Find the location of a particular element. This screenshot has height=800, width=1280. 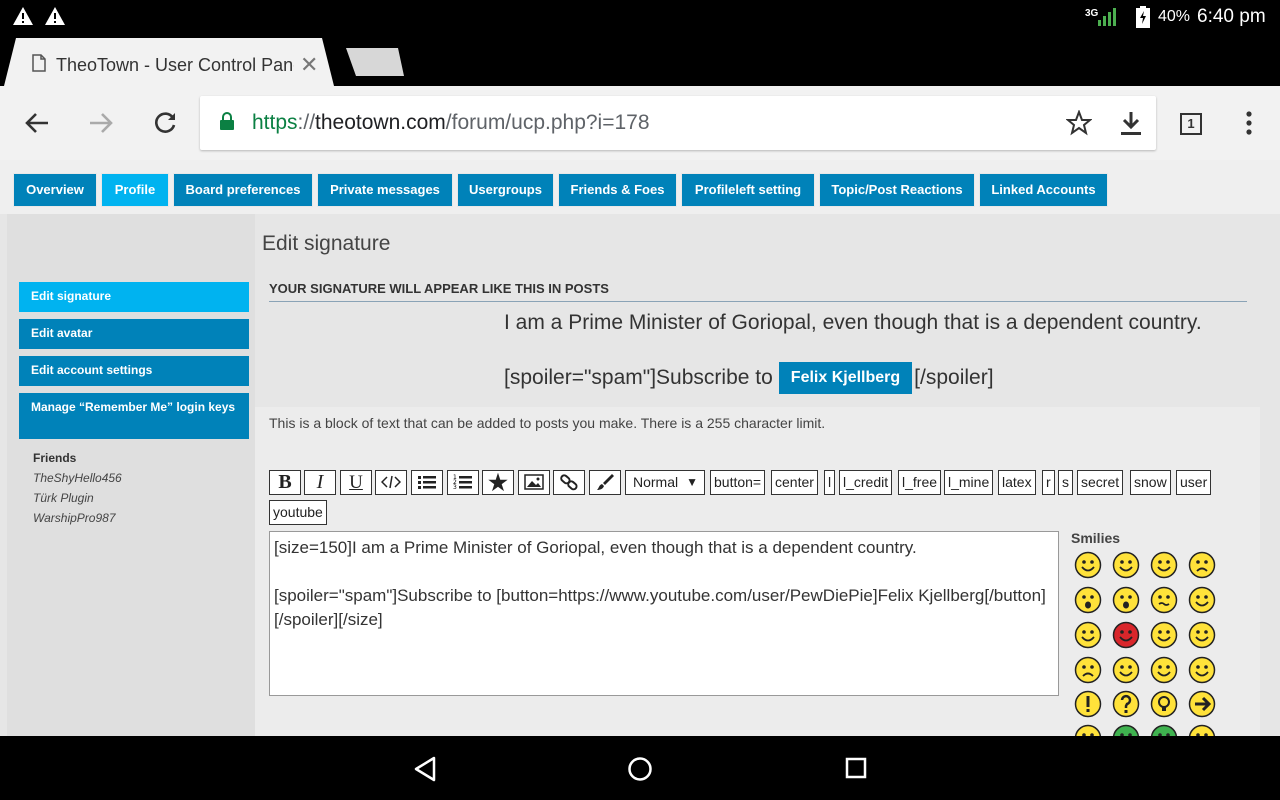

mad-smiley-icon is located at coordinates (1126, 635).